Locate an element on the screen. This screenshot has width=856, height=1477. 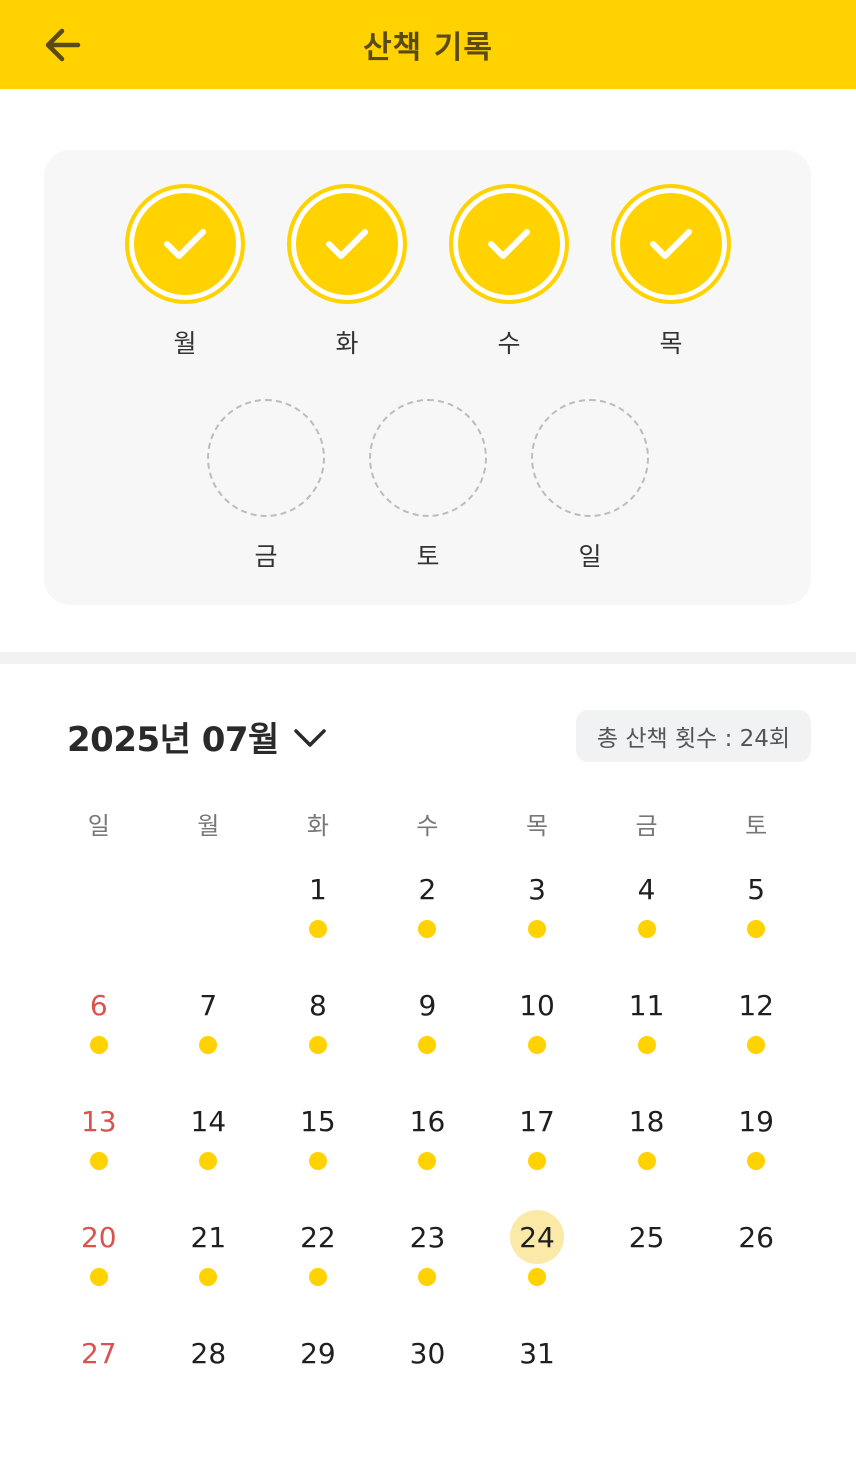
date-button: 10 is located at coordinates (537, 1005).